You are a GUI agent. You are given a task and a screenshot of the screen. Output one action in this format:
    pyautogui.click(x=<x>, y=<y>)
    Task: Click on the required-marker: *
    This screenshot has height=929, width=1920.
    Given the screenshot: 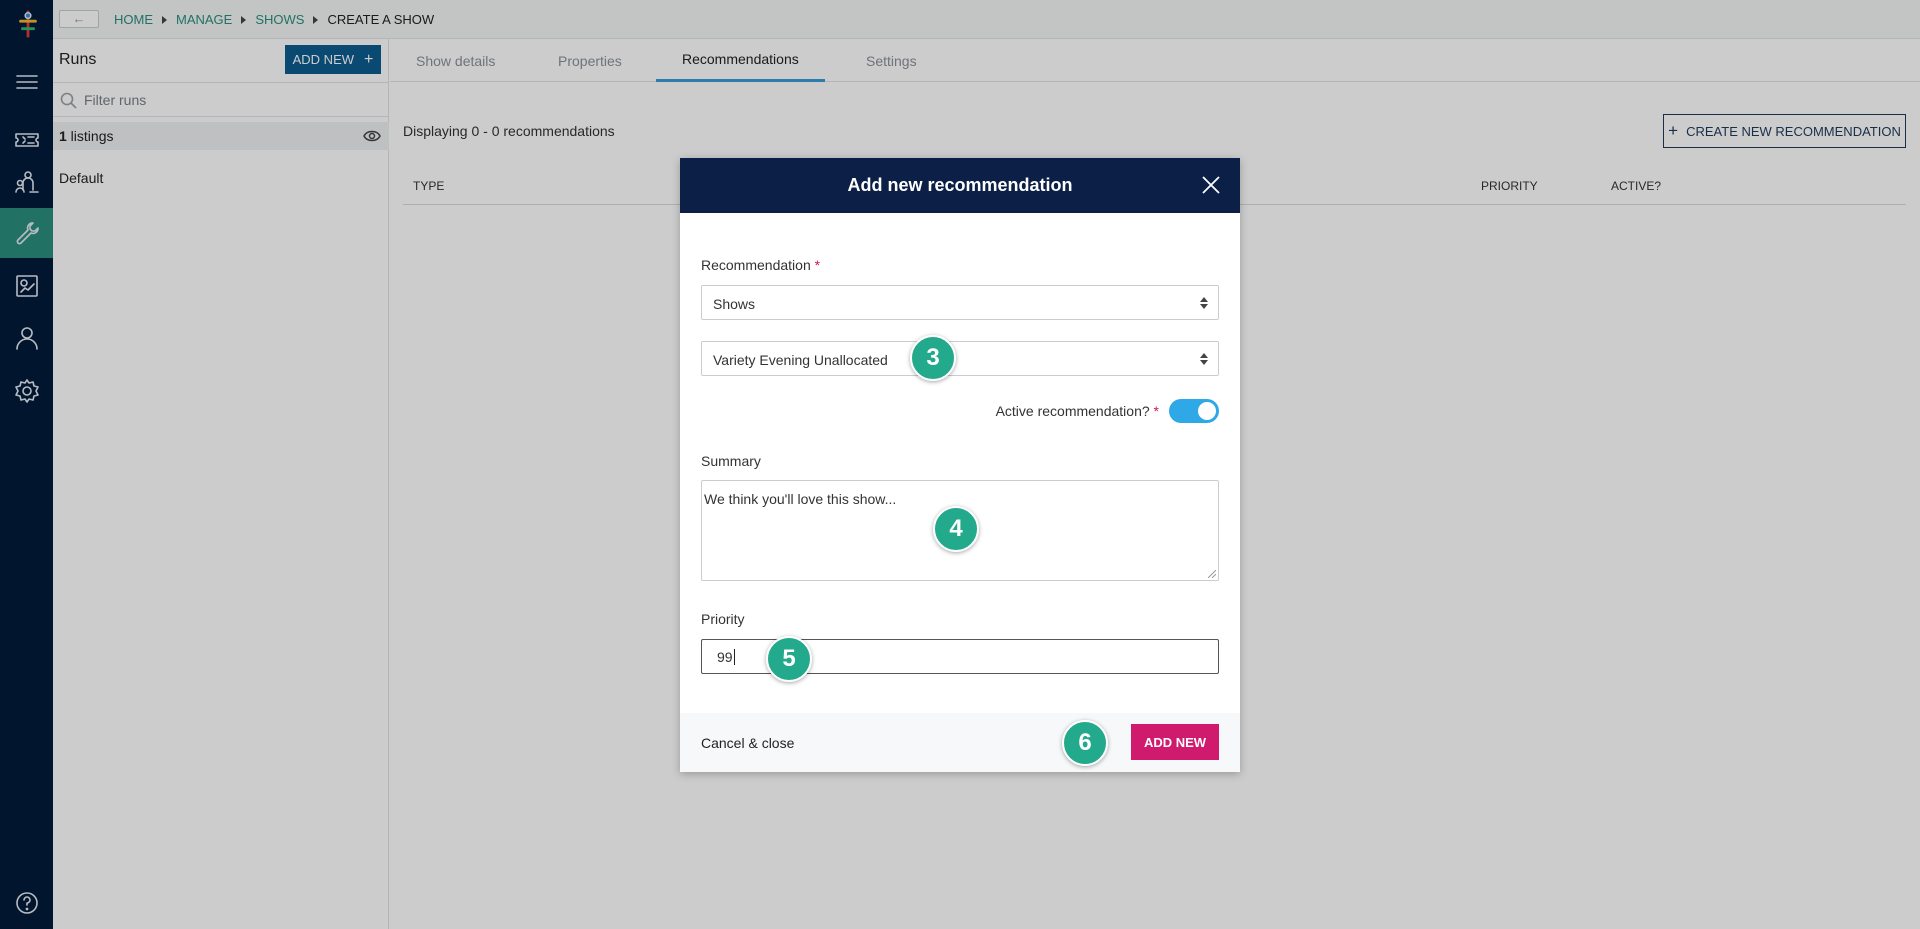 What is the action you would take?
    pyautogui.click(x=817, y=265)
    